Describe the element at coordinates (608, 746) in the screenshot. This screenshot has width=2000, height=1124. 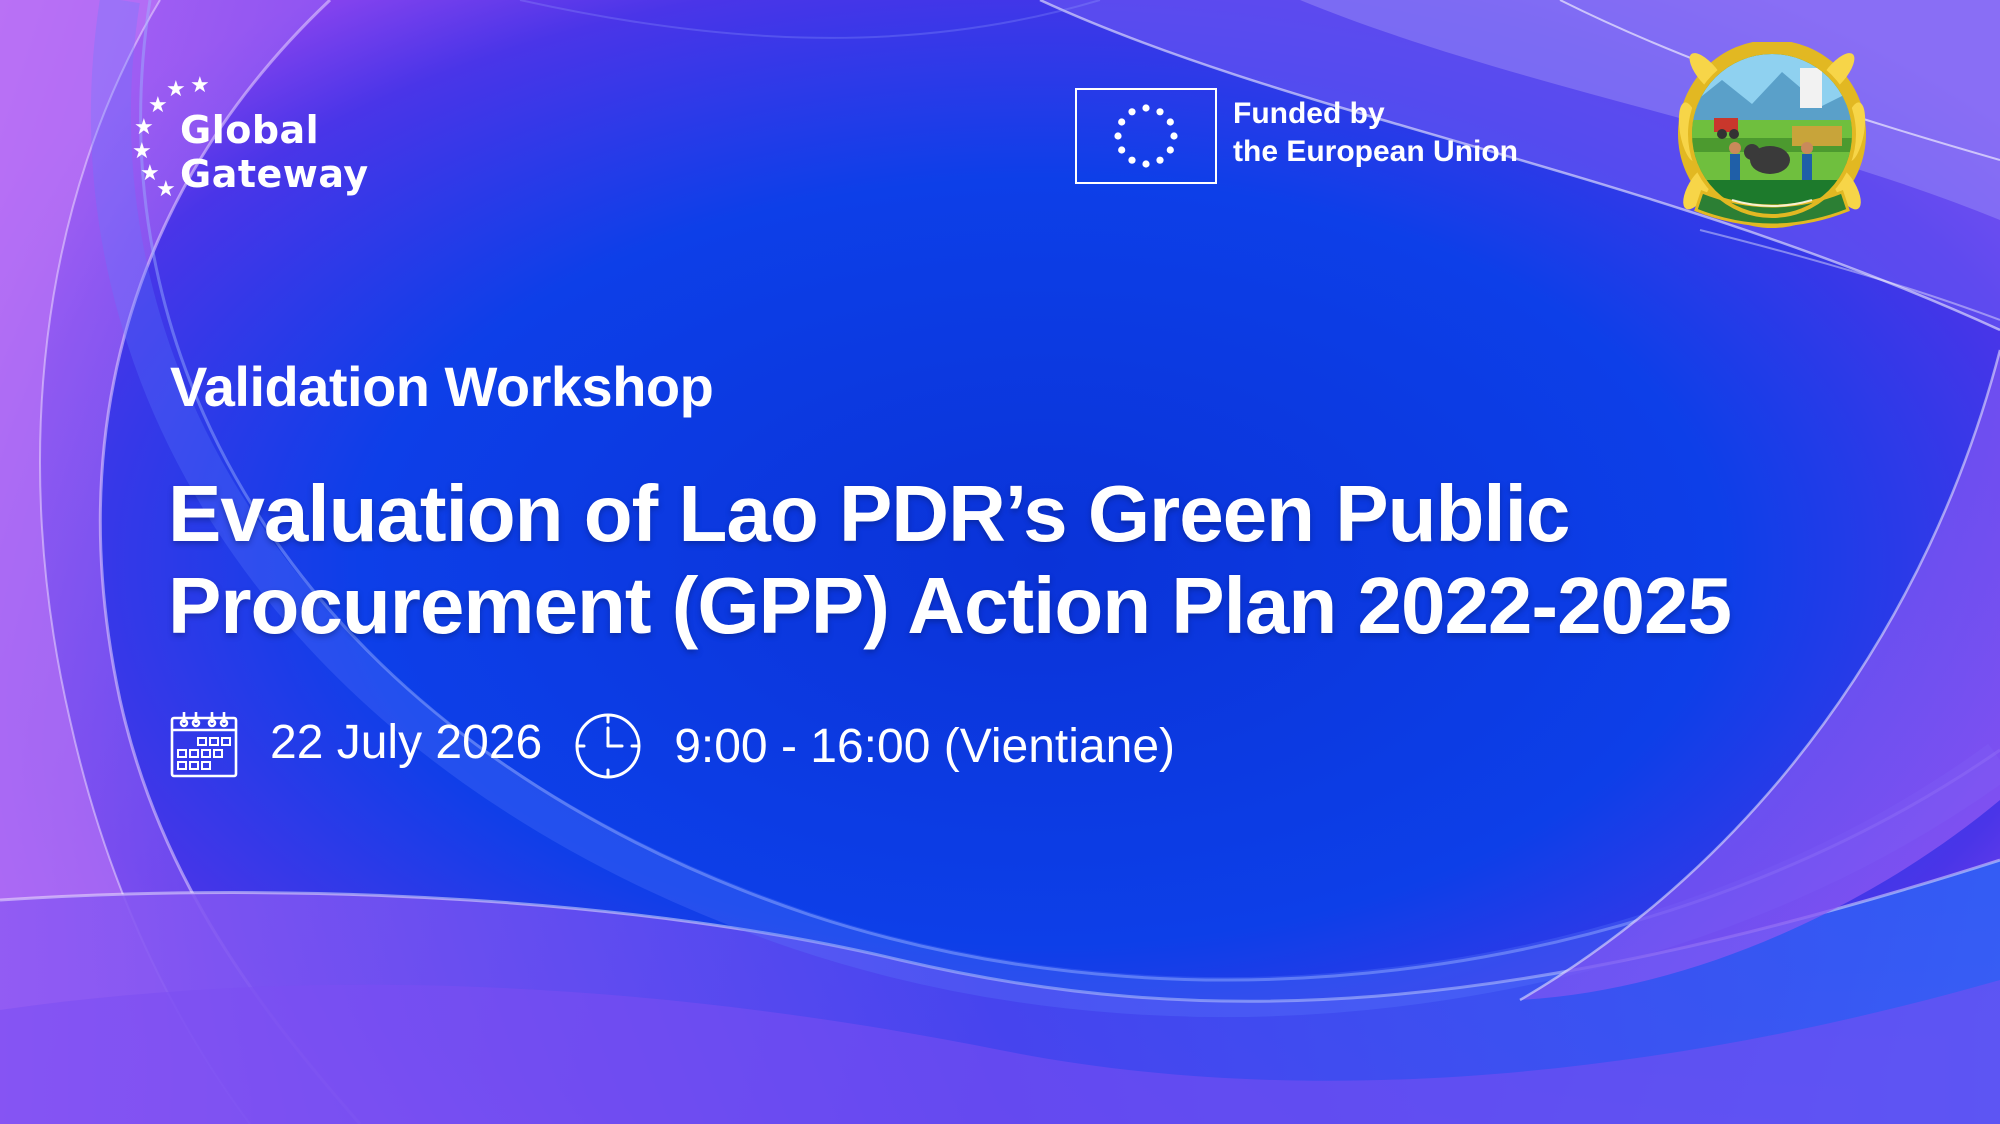
I see `clock-icon` at that location.